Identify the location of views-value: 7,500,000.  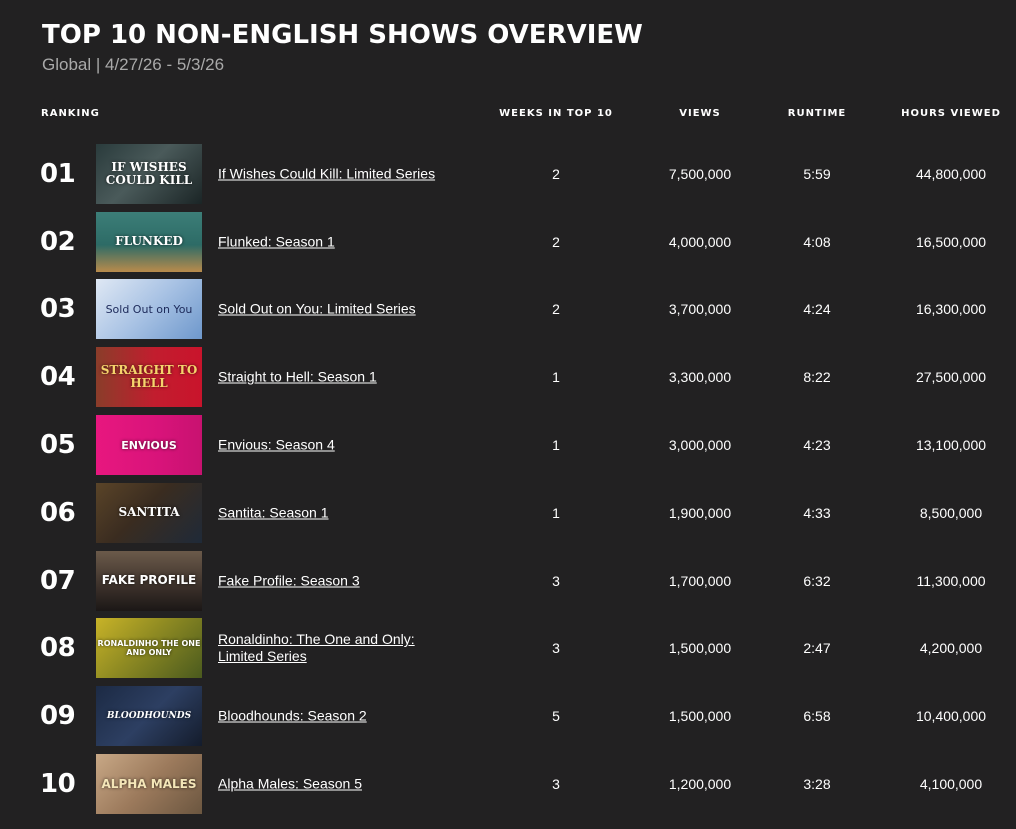
(700, 173).